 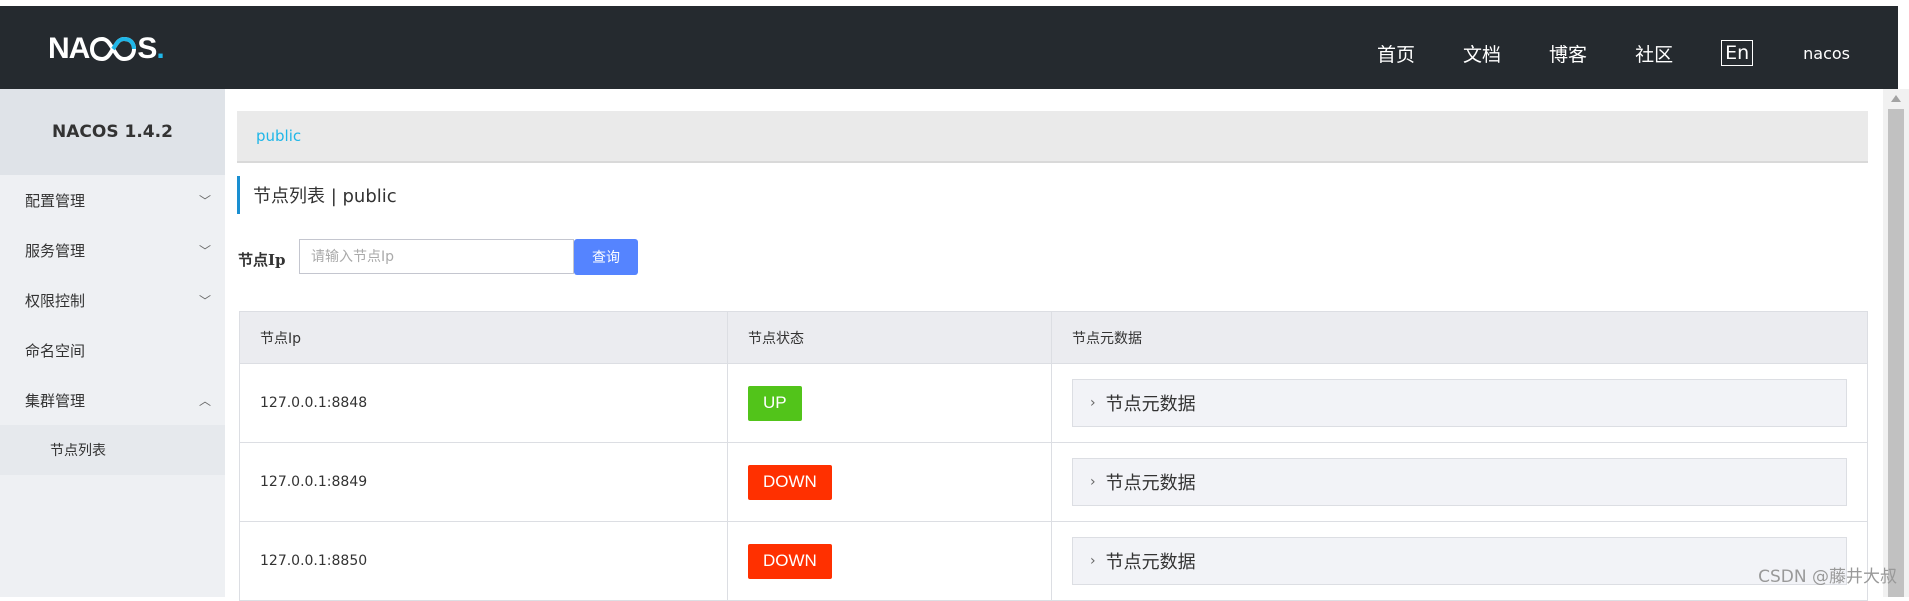 What do you see at coordinates (112, 250) in the screenshot?
I see `sidebar-item-service: 服务管理 ﹀` at bounding box center [112, 250].